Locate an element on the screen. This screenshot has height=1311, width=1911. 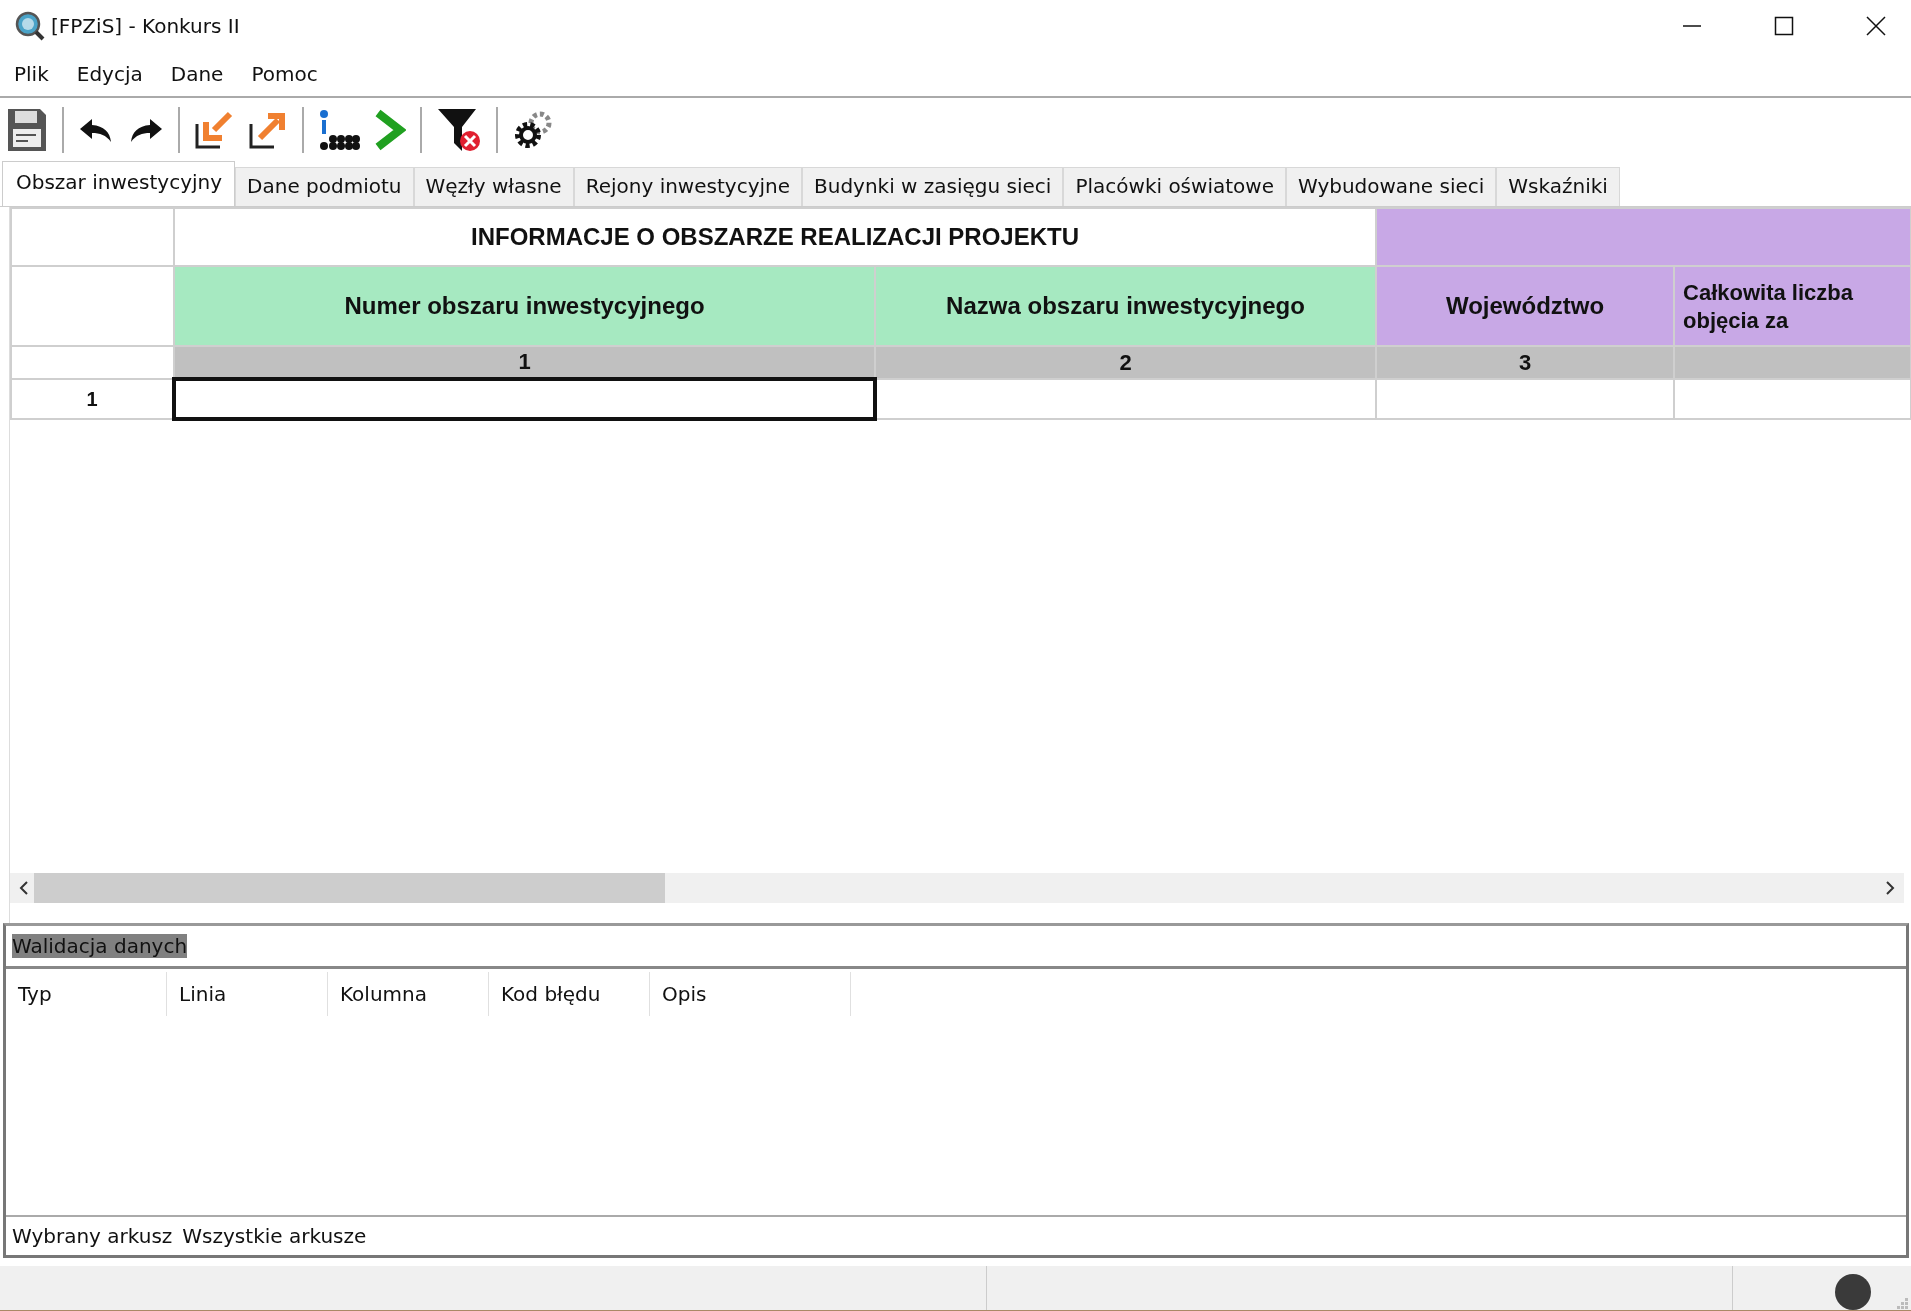
scrollbar-thumb is located at coordinates (349, 888).